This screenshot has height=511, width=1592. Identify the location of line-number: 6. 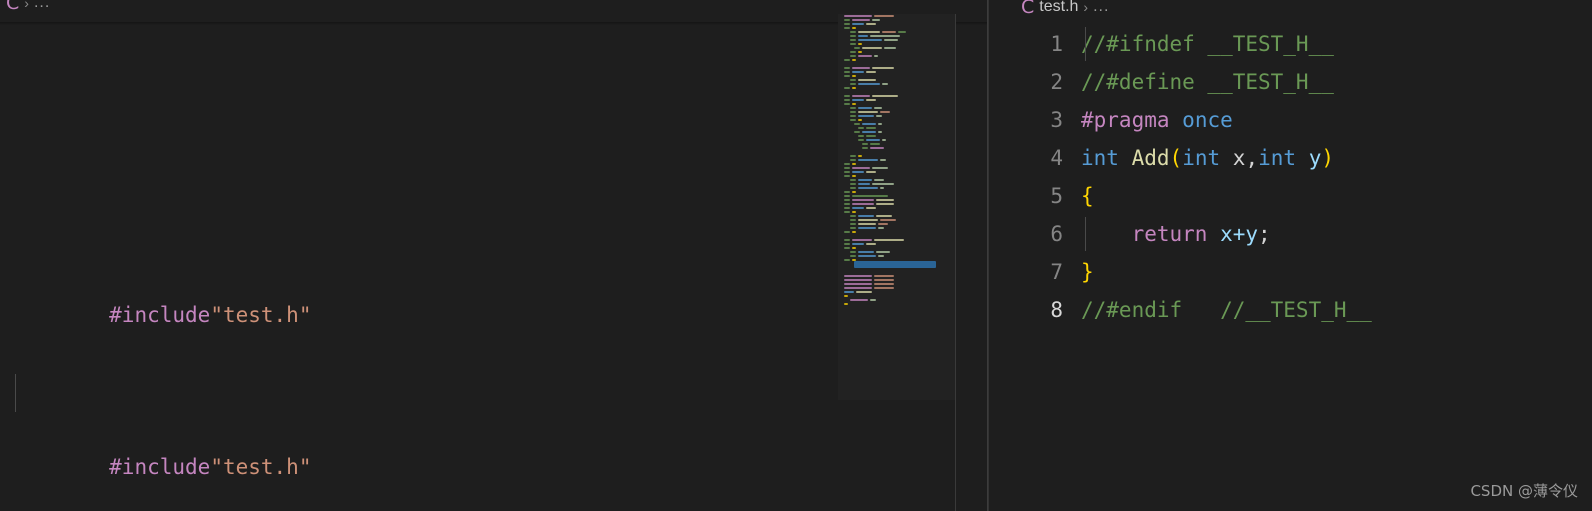
(1056, 234).